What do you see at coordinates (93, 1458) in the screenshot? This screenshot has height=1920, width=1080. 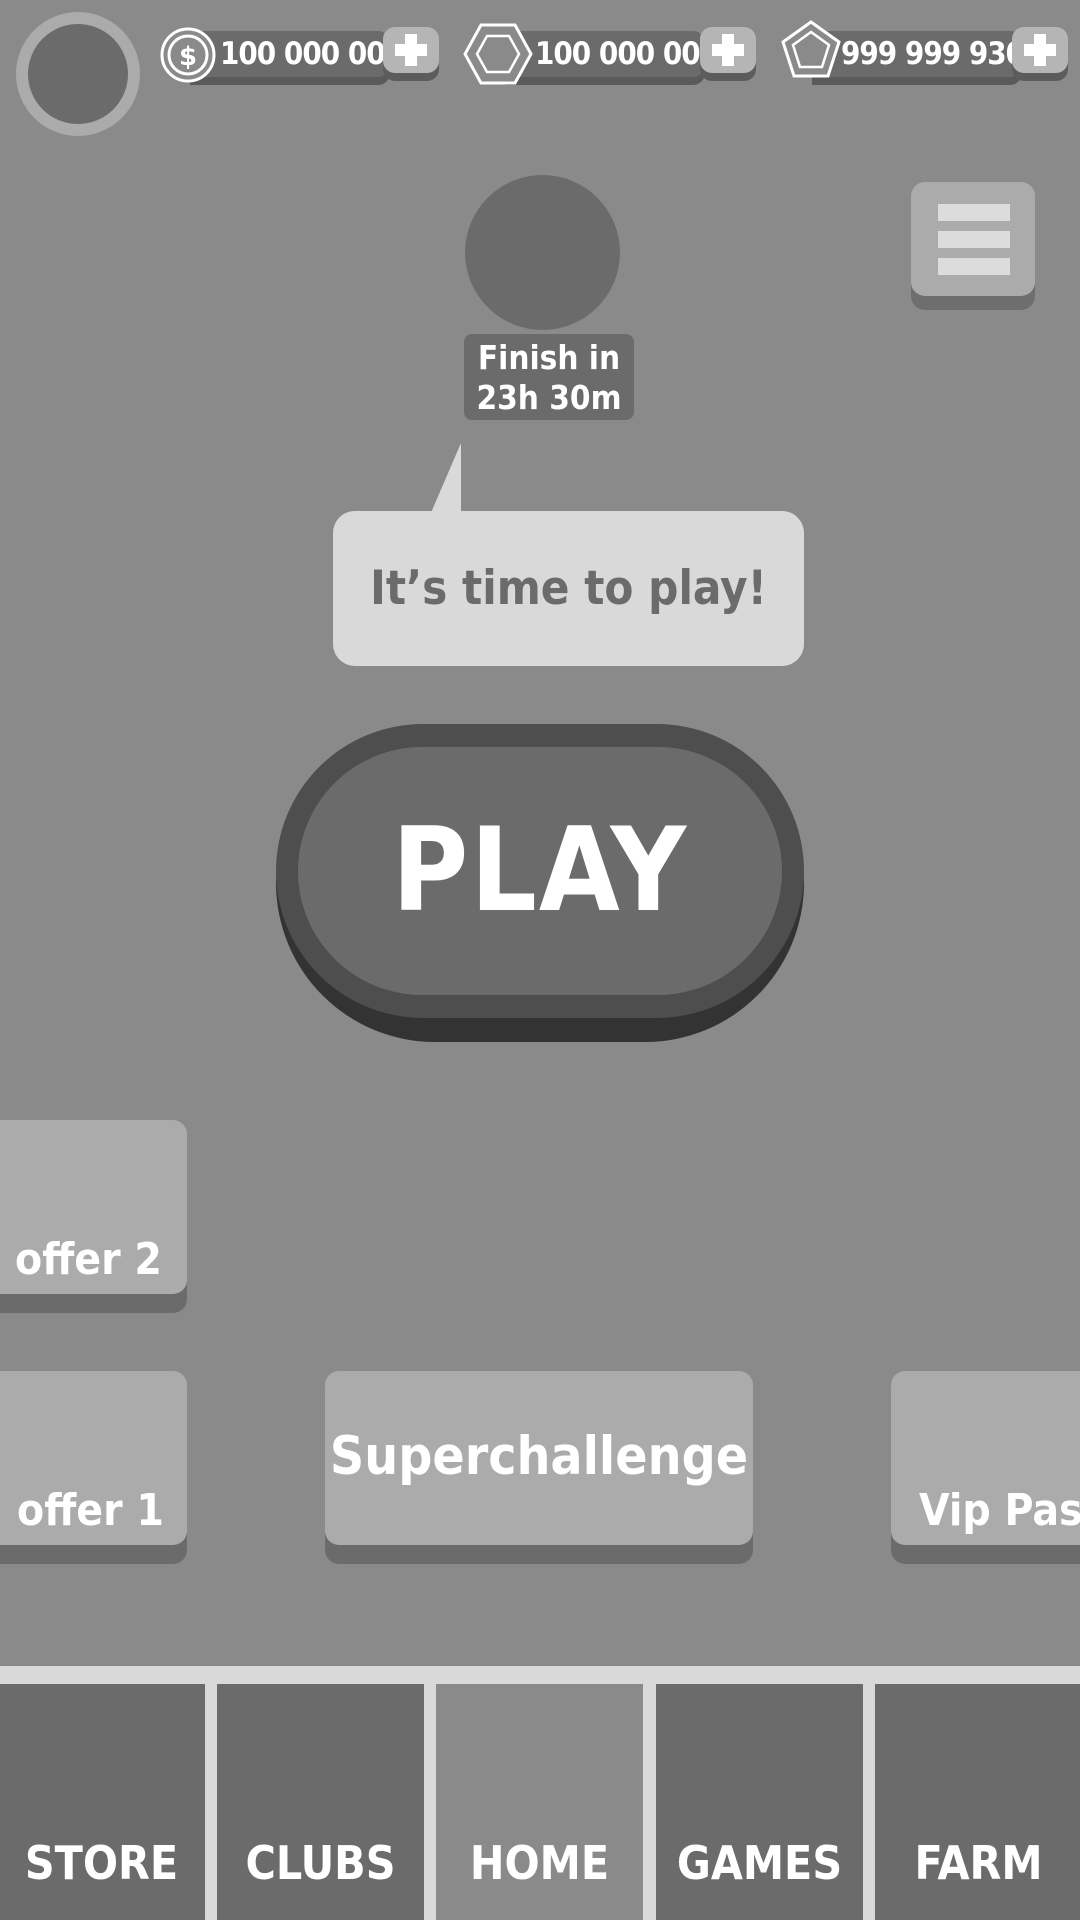 I see `offer-1-tile: offer 1` at bounding box center [93, 1458].